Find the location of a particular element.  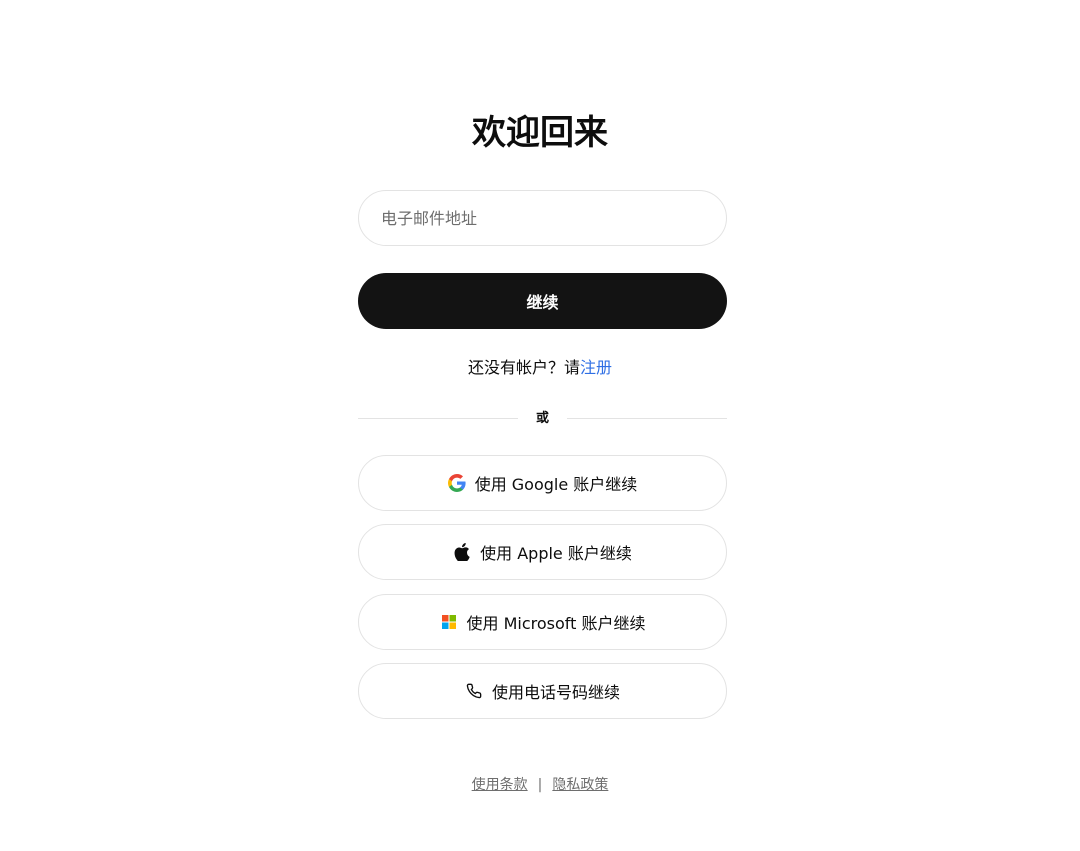

page-title: 欢迎回来 is located at coordinates (540, 133).